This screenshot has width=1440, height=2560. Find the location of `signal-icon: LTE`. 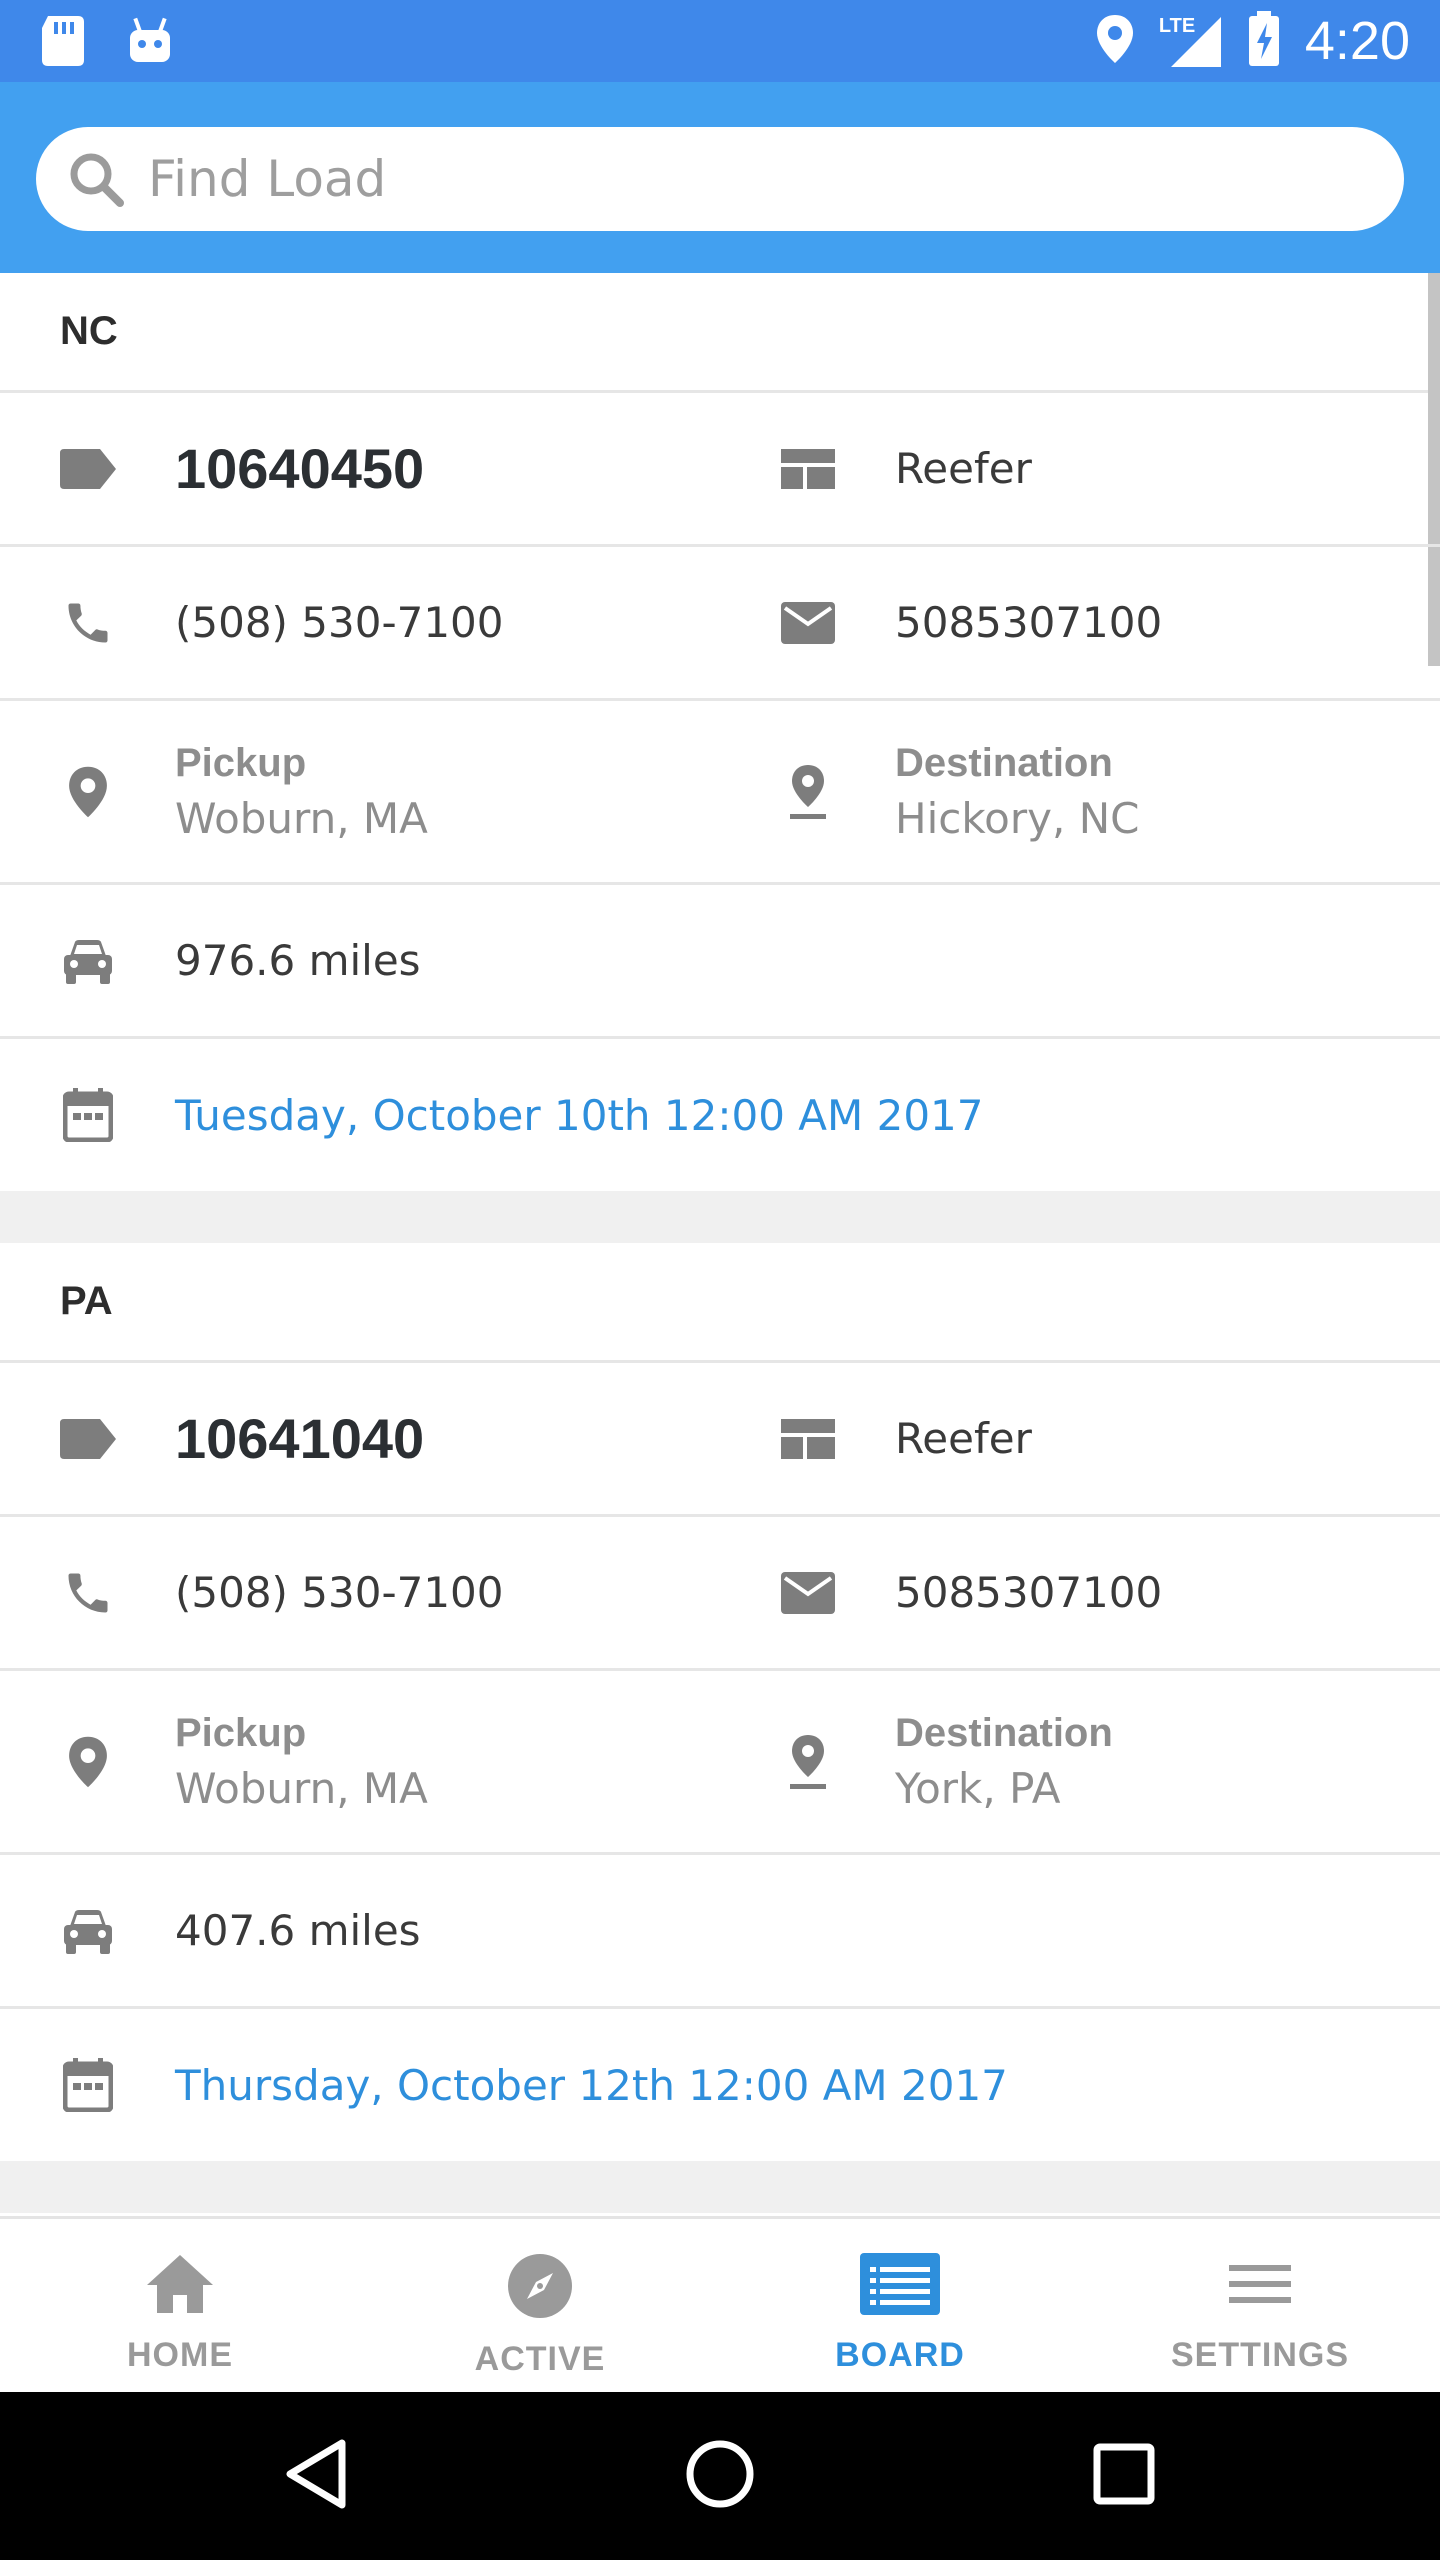

signal-icon: LTE is located at coordinates (1191, 41).